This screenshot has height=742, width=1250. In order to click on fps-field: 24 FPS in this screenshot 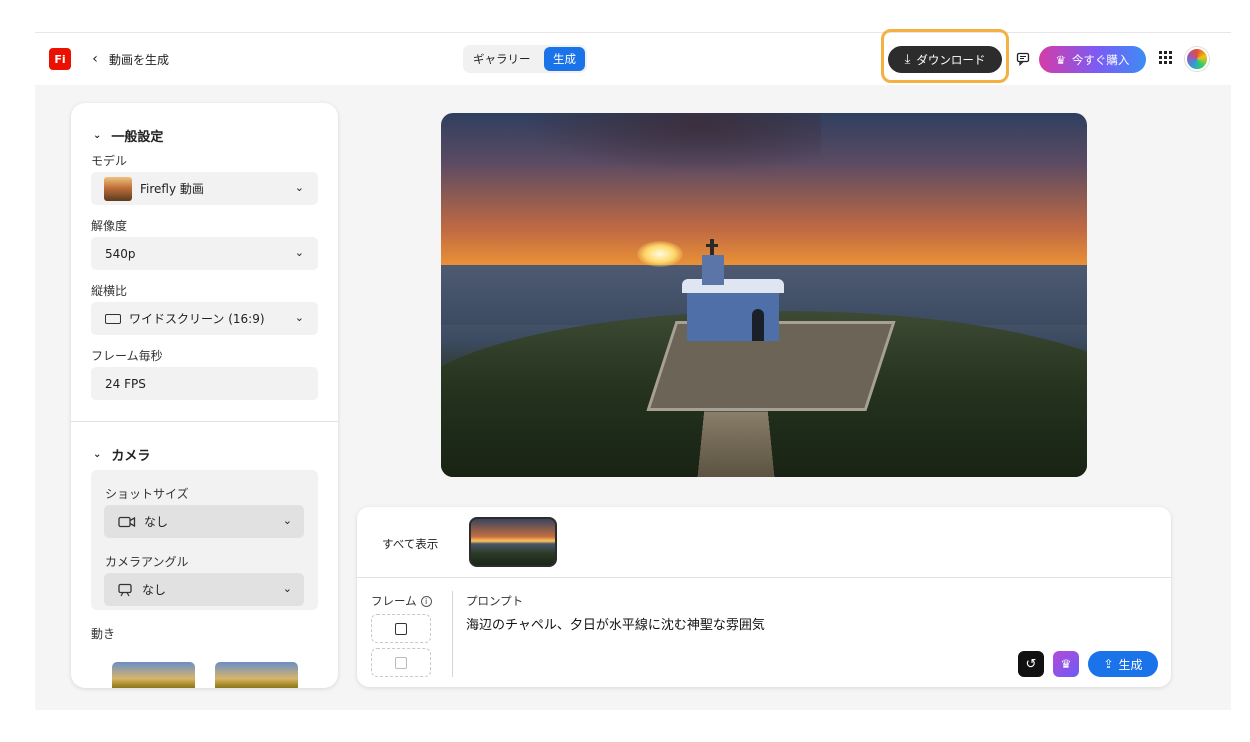, I will do `click(204, 383)`.